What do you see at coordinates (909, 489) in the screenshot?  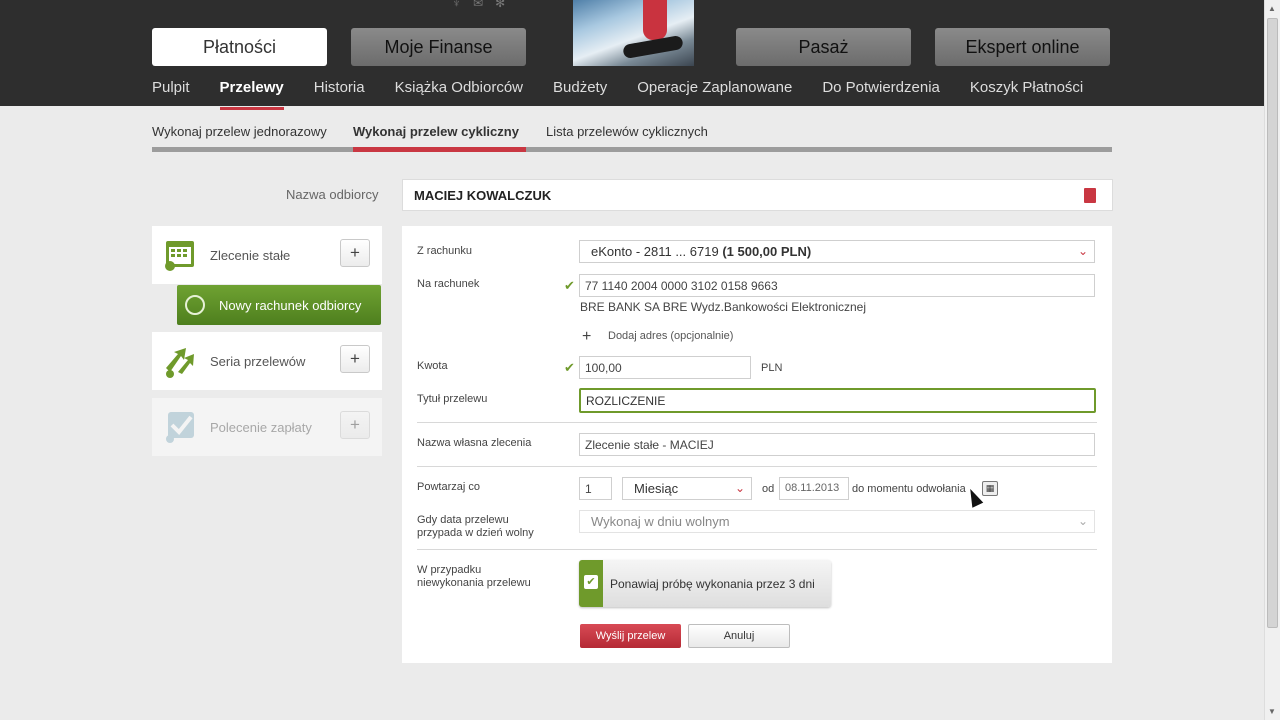 I see `do-momentu-label: do momentu odwołania` at bounding box center [909, 489].